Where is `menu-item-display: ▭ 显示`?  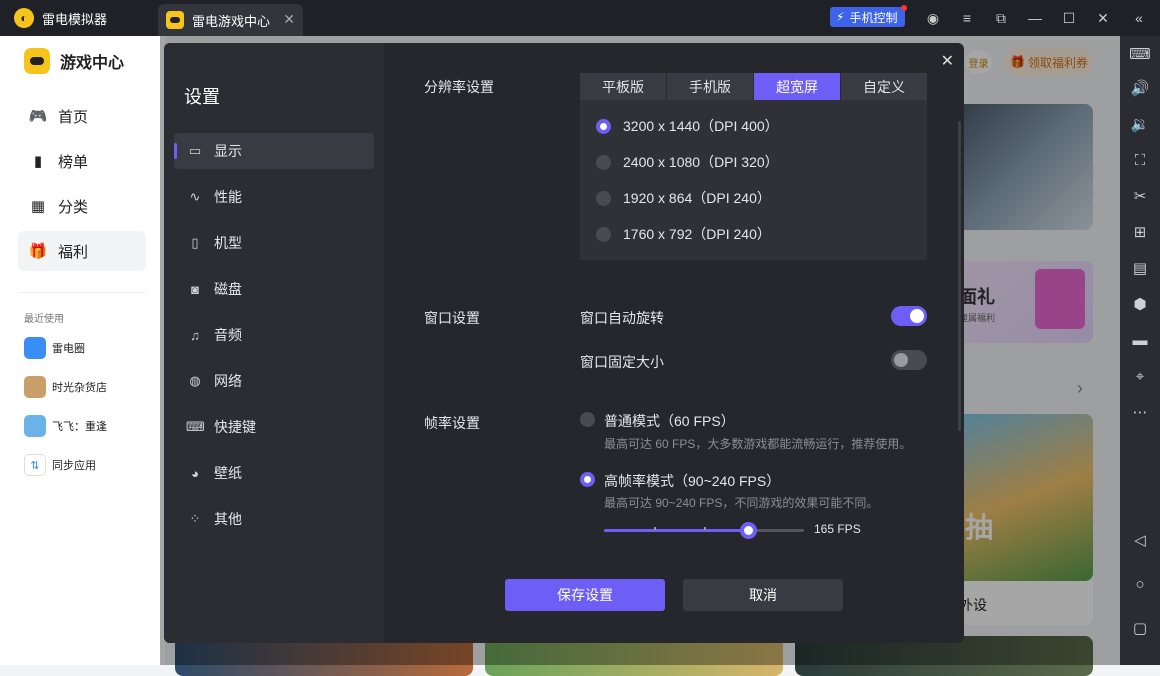
menu-item-display: ▭ 显示 is located at coordinates (274, 151).